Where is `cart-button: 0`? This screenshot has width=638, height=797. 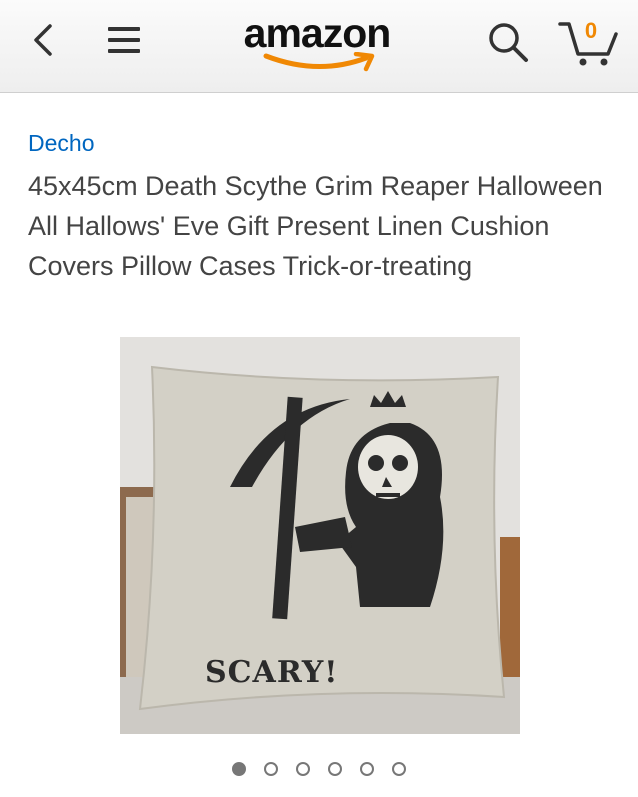 cart-button: 0 is located at coordinates (589, 42).